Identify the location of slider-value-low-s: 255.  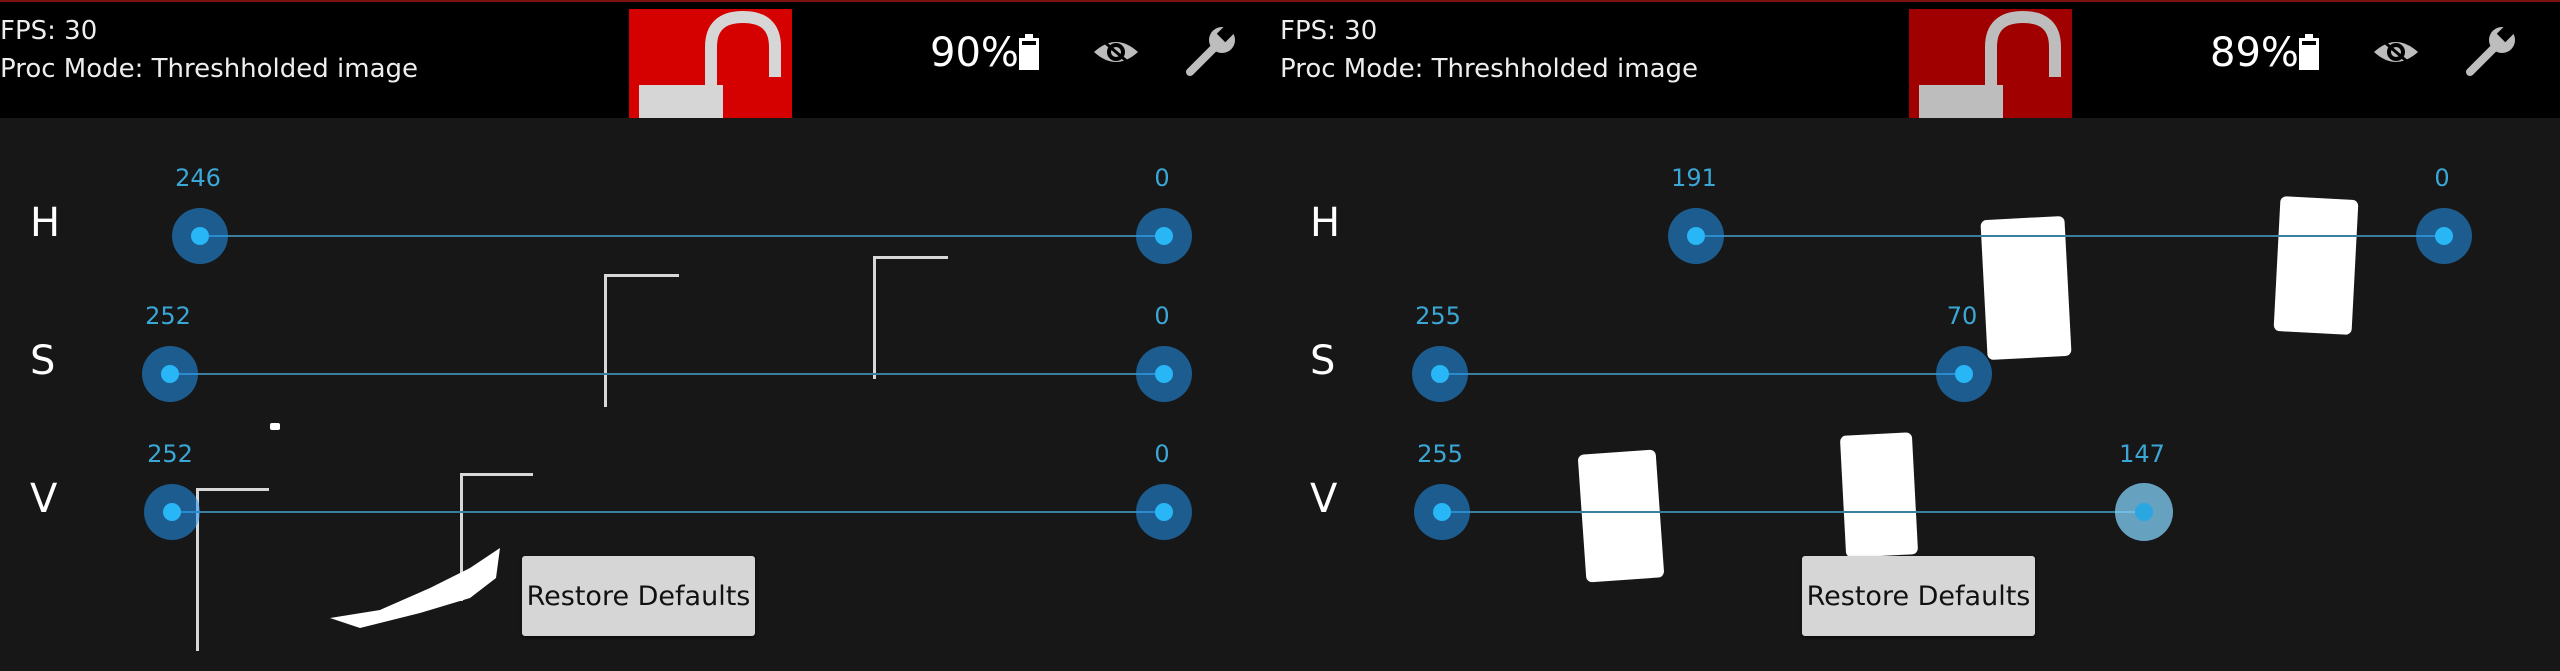
(1438, 316).